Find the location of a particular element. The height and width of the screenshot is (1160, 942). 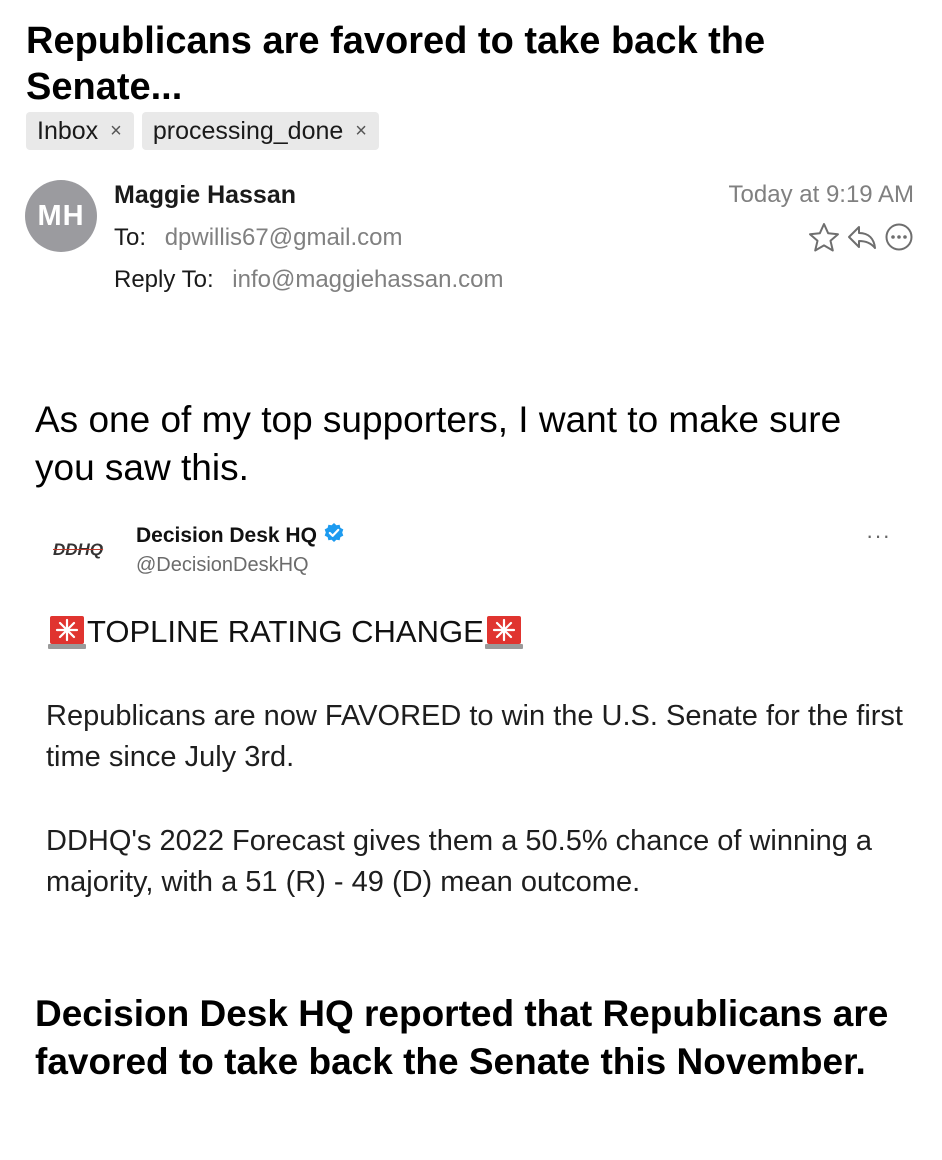

star-icon is located at coordinates (824, 237).